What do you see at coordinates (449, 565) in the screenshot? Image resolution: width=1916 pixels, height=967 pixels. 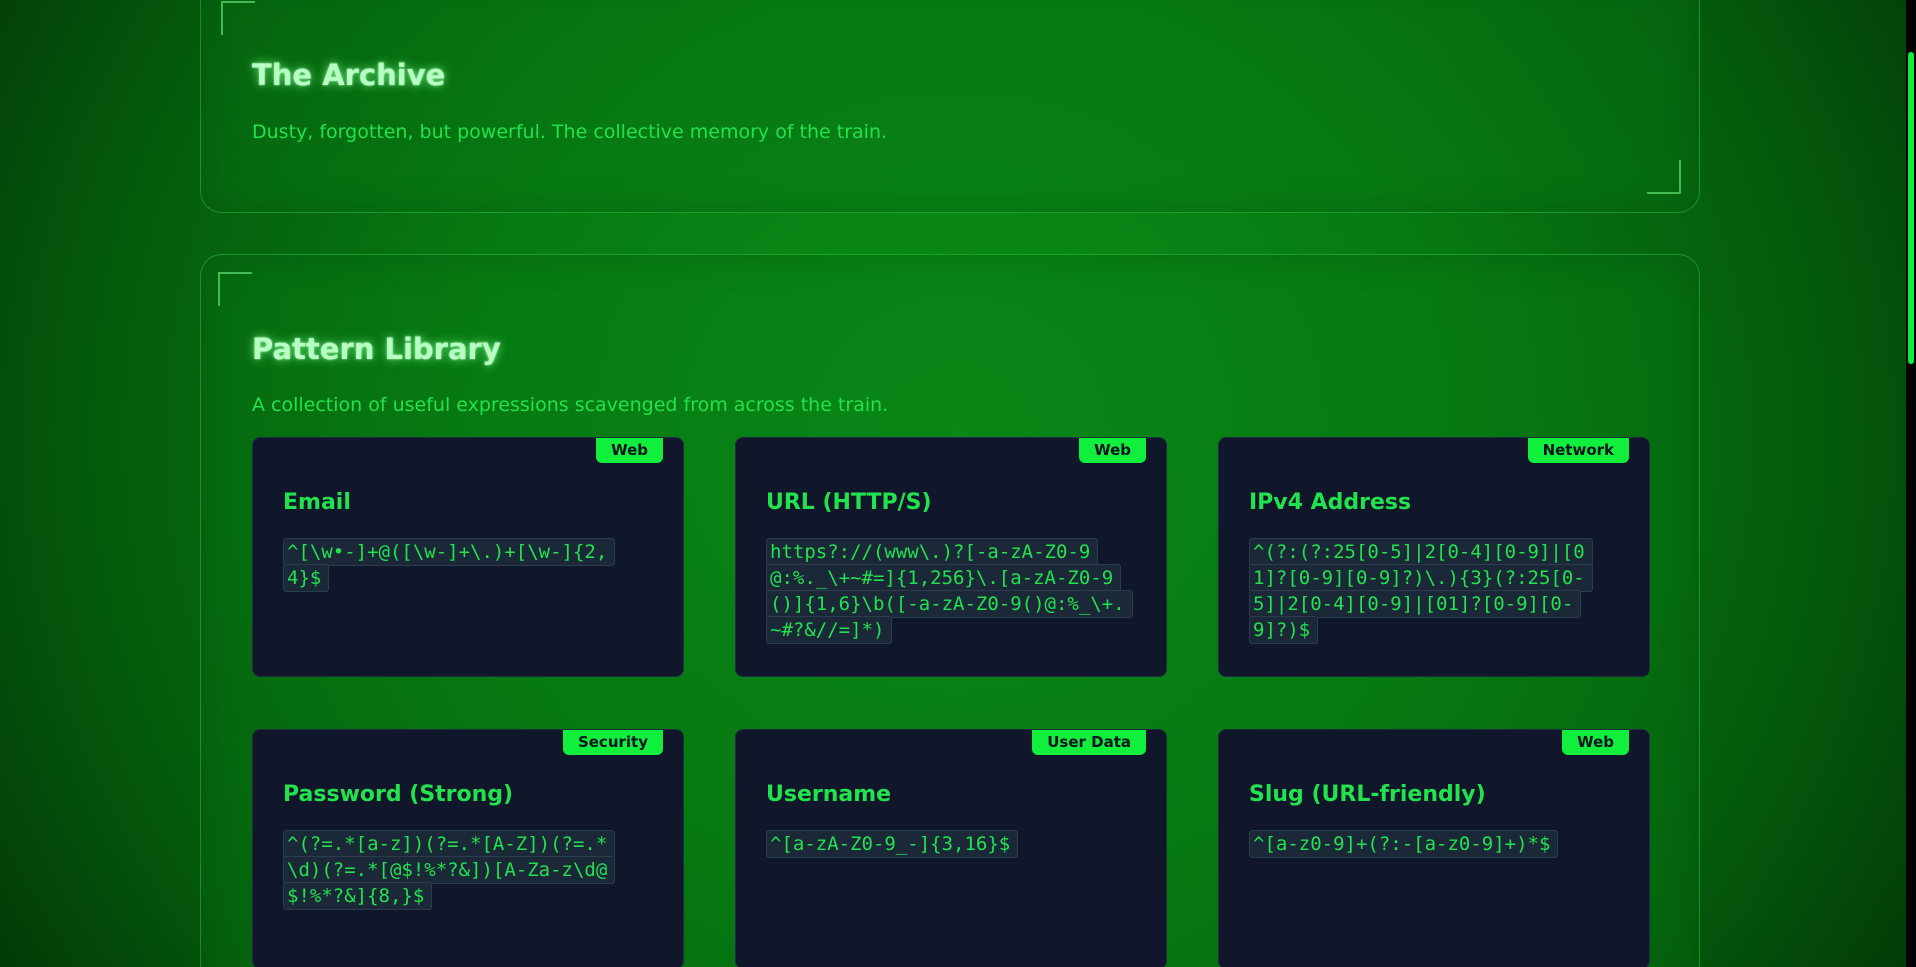 I see `regex-code: ^[\w•-]+@([\w-]+\.)+[\w-]{2,4}$` at bounding box center [449, 565].